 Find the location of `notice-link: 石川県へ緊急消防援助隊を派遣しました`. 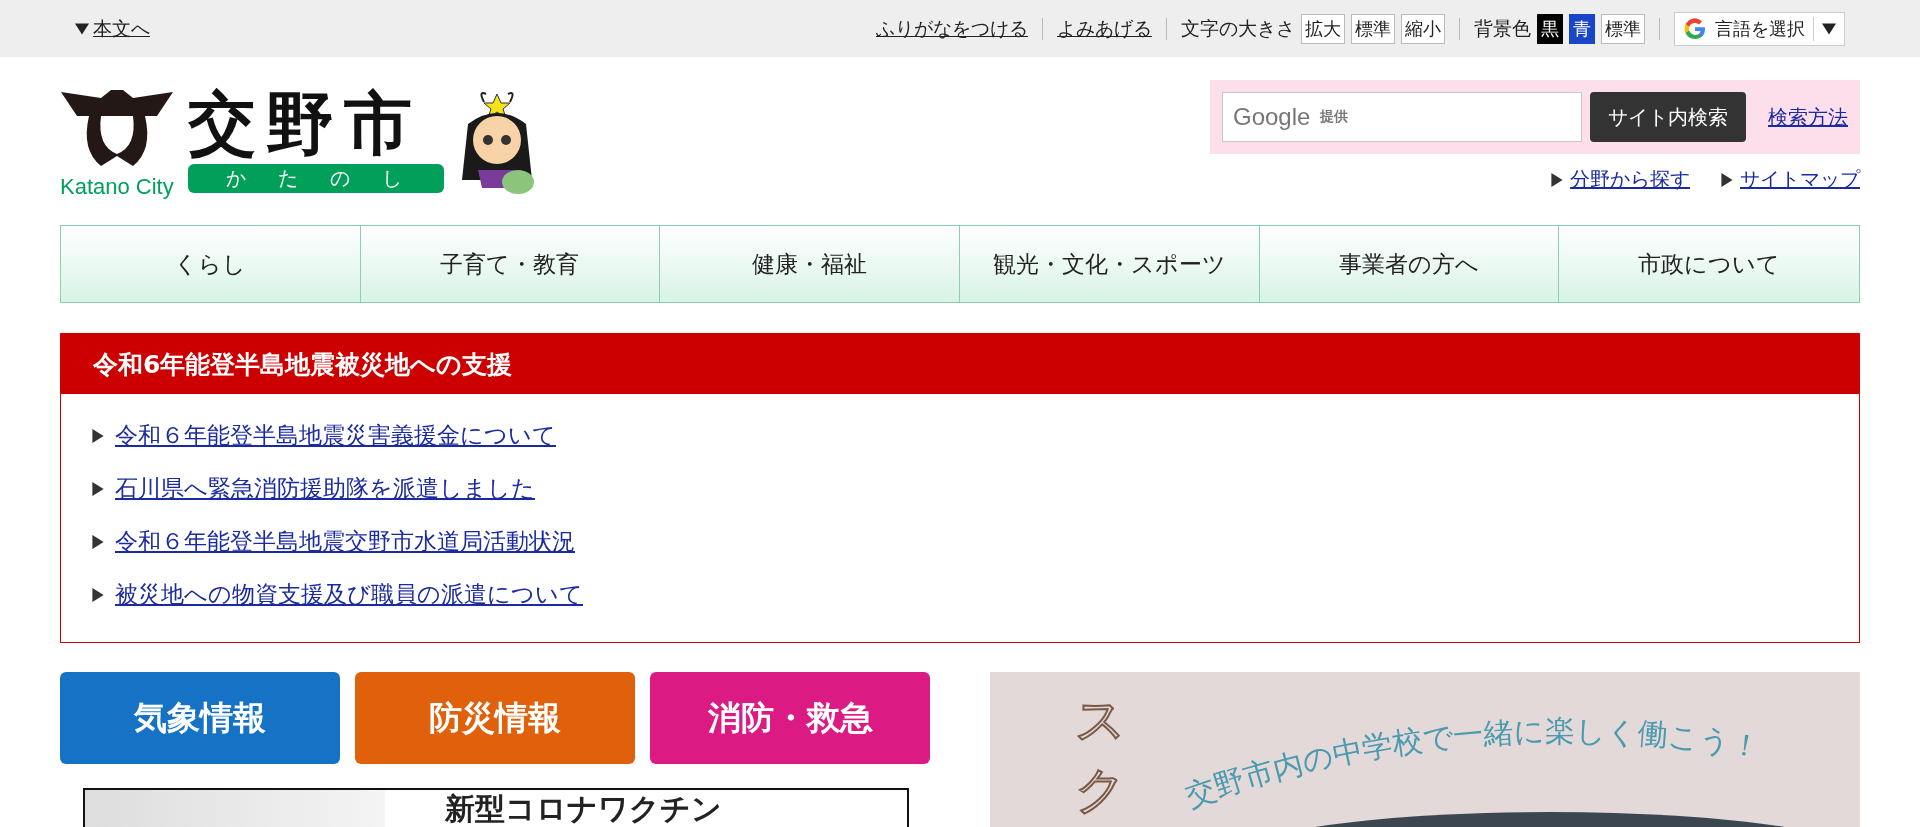

notice-link: 石川県へ緊急消防援助隊を派遣しました is located at coordinates (325, 488).